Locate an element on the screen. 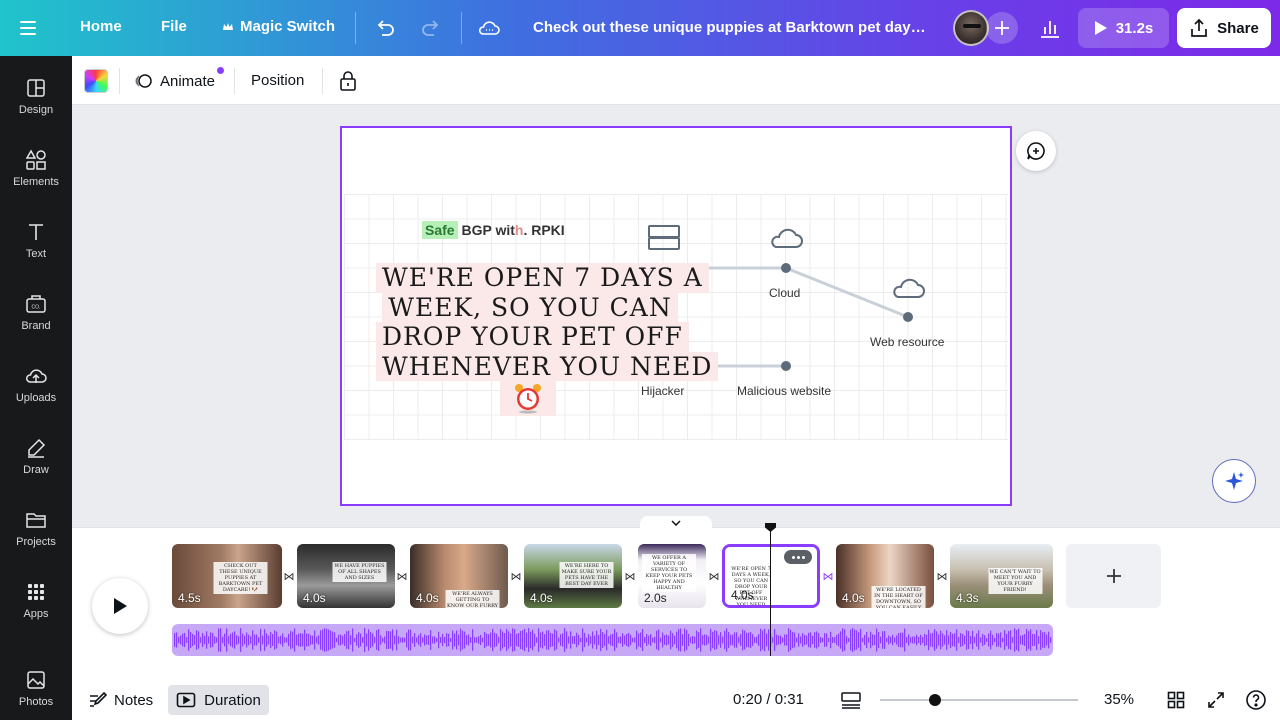 This screenshot has height=720, width=1280. sidebar-item-apps: Apps is located at coordinates (36, 606).